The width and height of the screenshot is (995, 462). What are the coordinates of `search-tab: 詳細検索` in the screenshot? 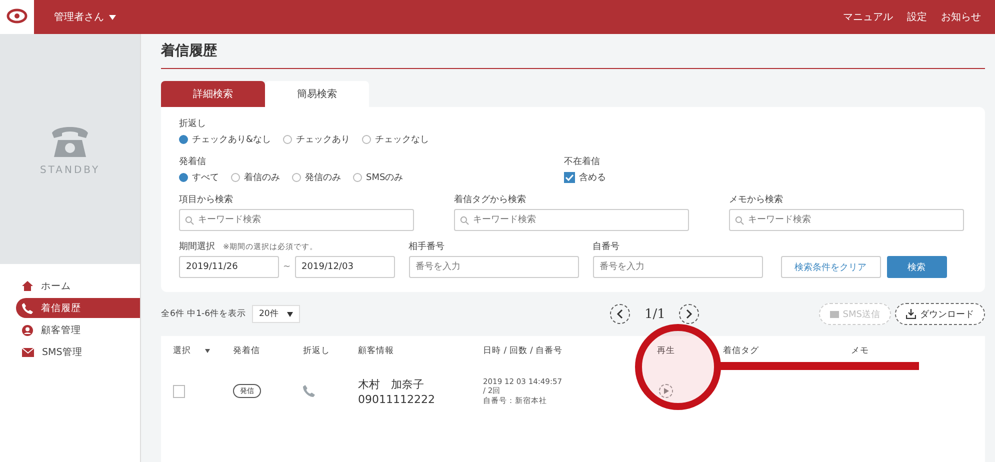 It's located at (213, 94).